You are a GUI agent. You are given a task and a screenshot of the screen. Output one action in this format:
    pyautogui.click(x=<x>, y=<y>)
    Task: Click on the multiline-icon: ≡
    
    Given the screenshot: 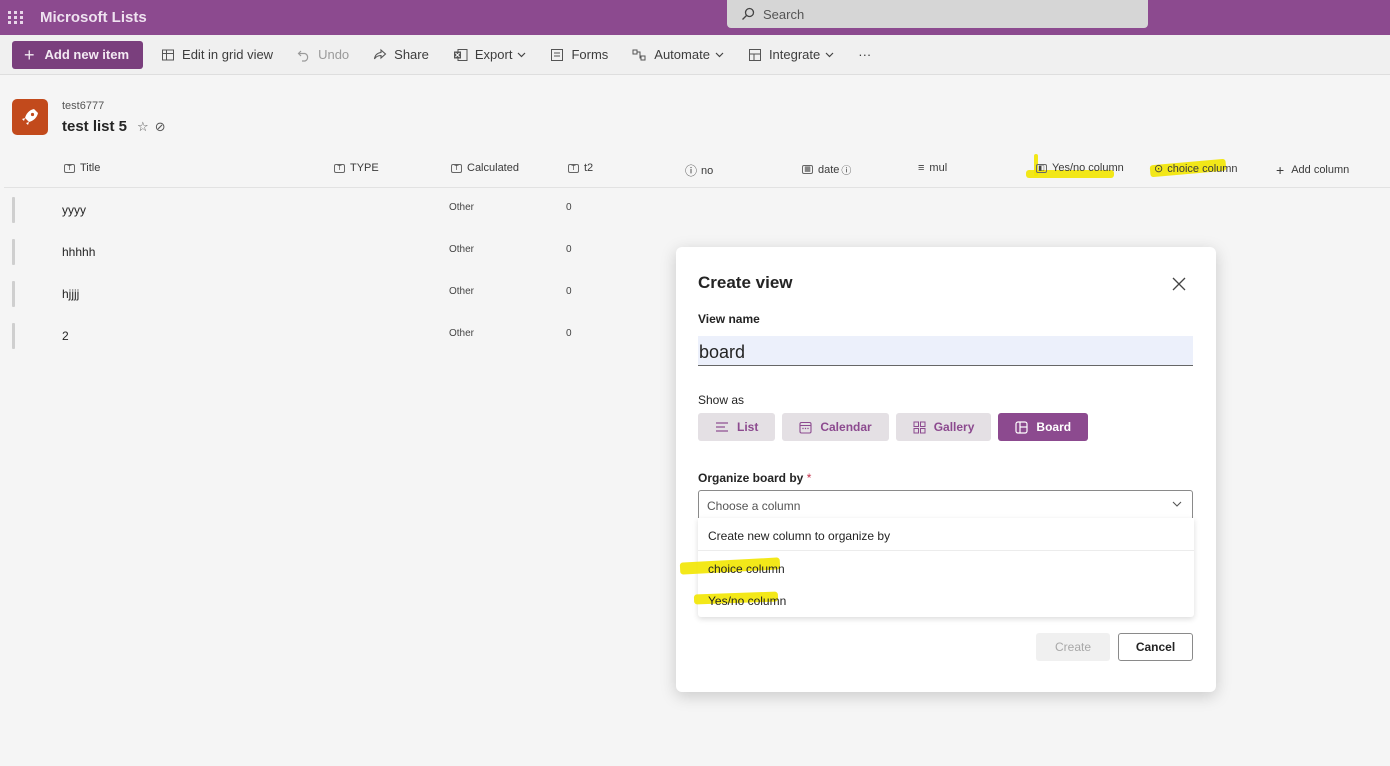 What is the action you would take?
    pyautogui.click(x=921, y=168)
    